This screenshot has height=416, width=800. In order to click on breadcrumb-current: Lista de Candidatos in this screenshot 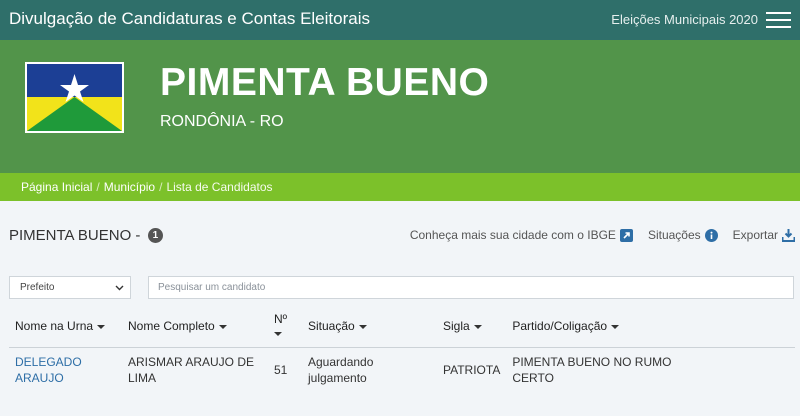, I will do `click(219, 187)`.